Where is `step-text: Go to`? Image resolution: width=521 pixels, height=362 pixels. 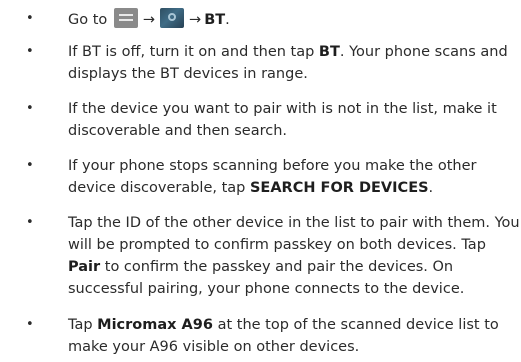 step-text: Go to is located at coordinates (88, 20).